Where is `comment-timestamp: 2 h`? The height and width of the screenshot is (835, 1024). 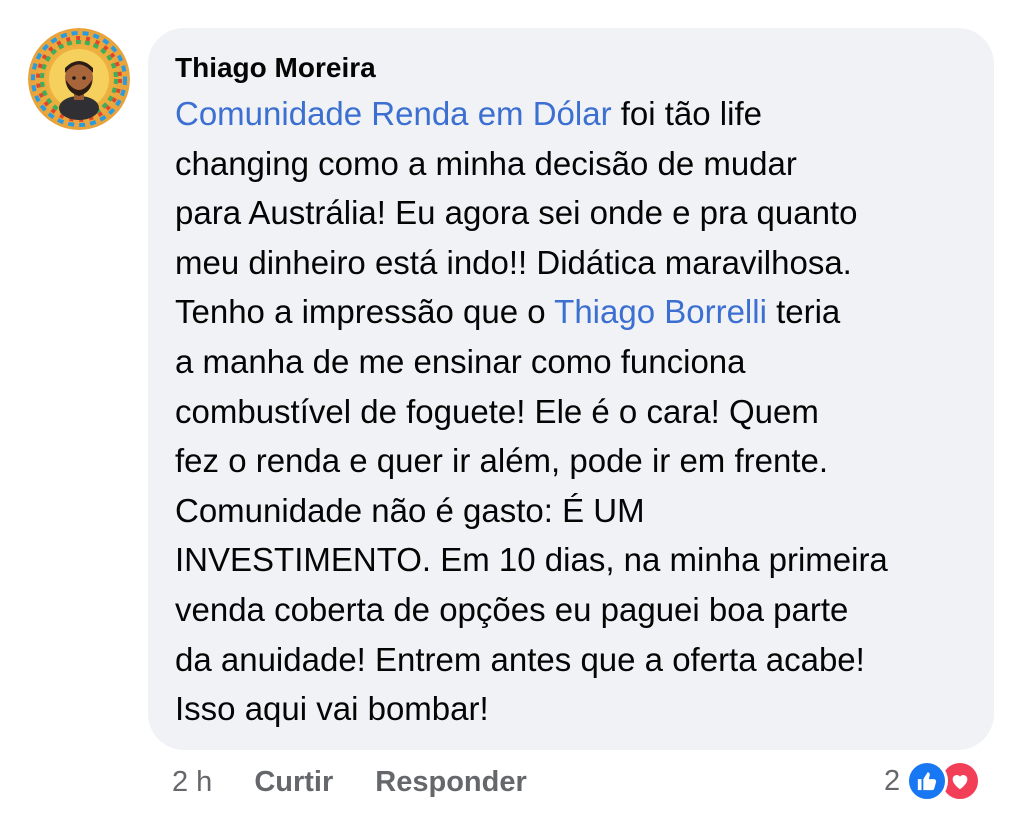 comment-timestamp: 2 h is located at coordinates (192, 782).